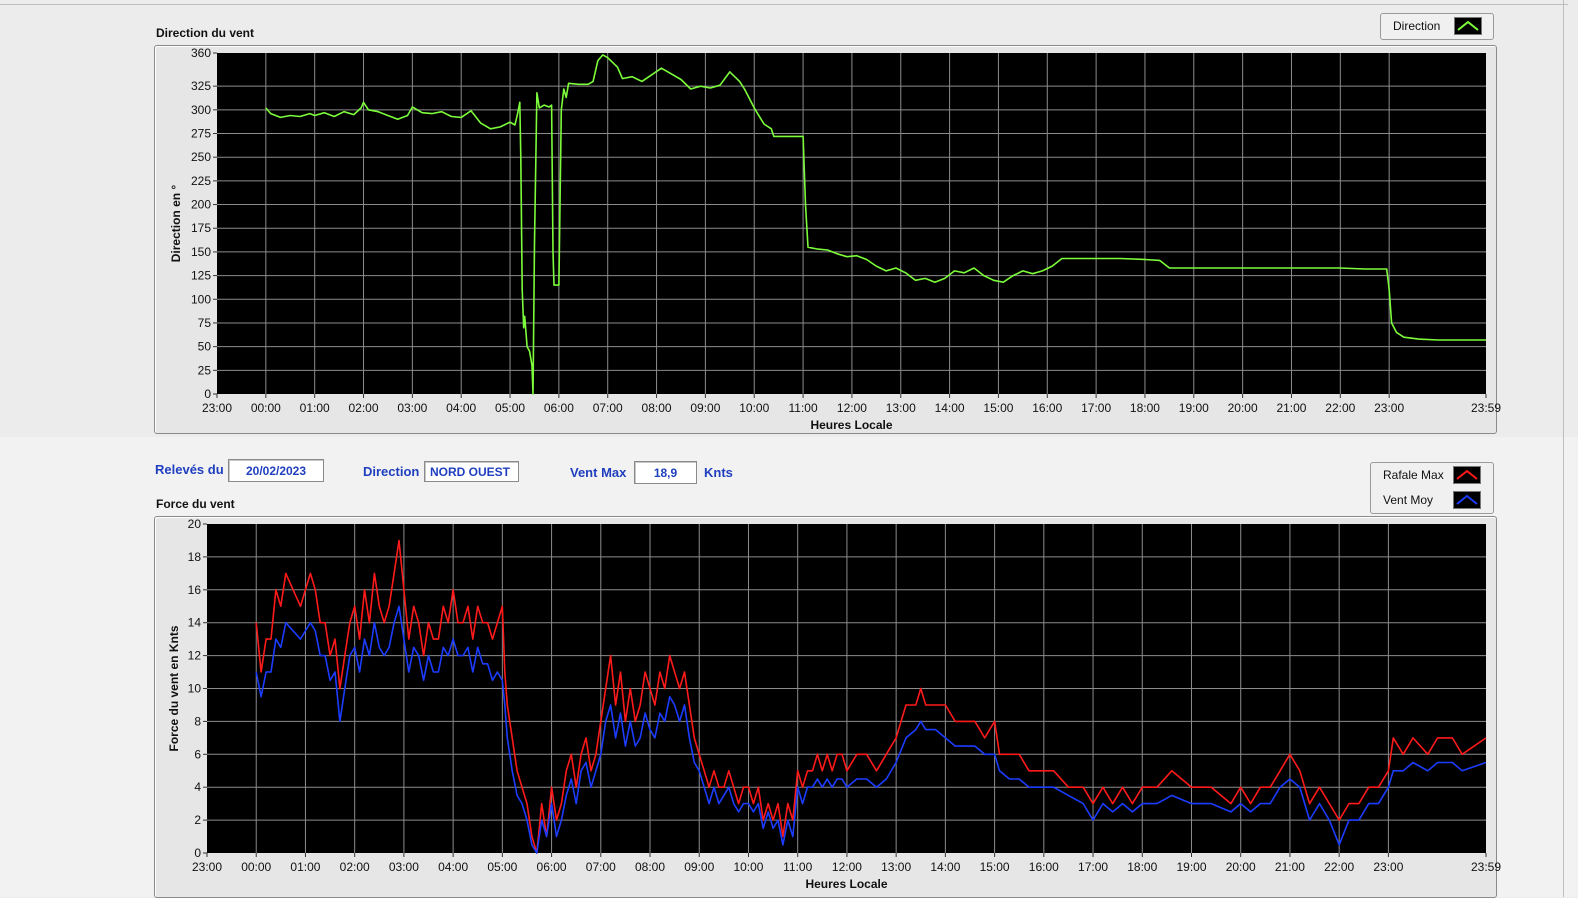  What do you see at coordinates (1093, 867) in the screenshot?
I see `x-tick-label: 17:00` at bounding box center [1093, 867].